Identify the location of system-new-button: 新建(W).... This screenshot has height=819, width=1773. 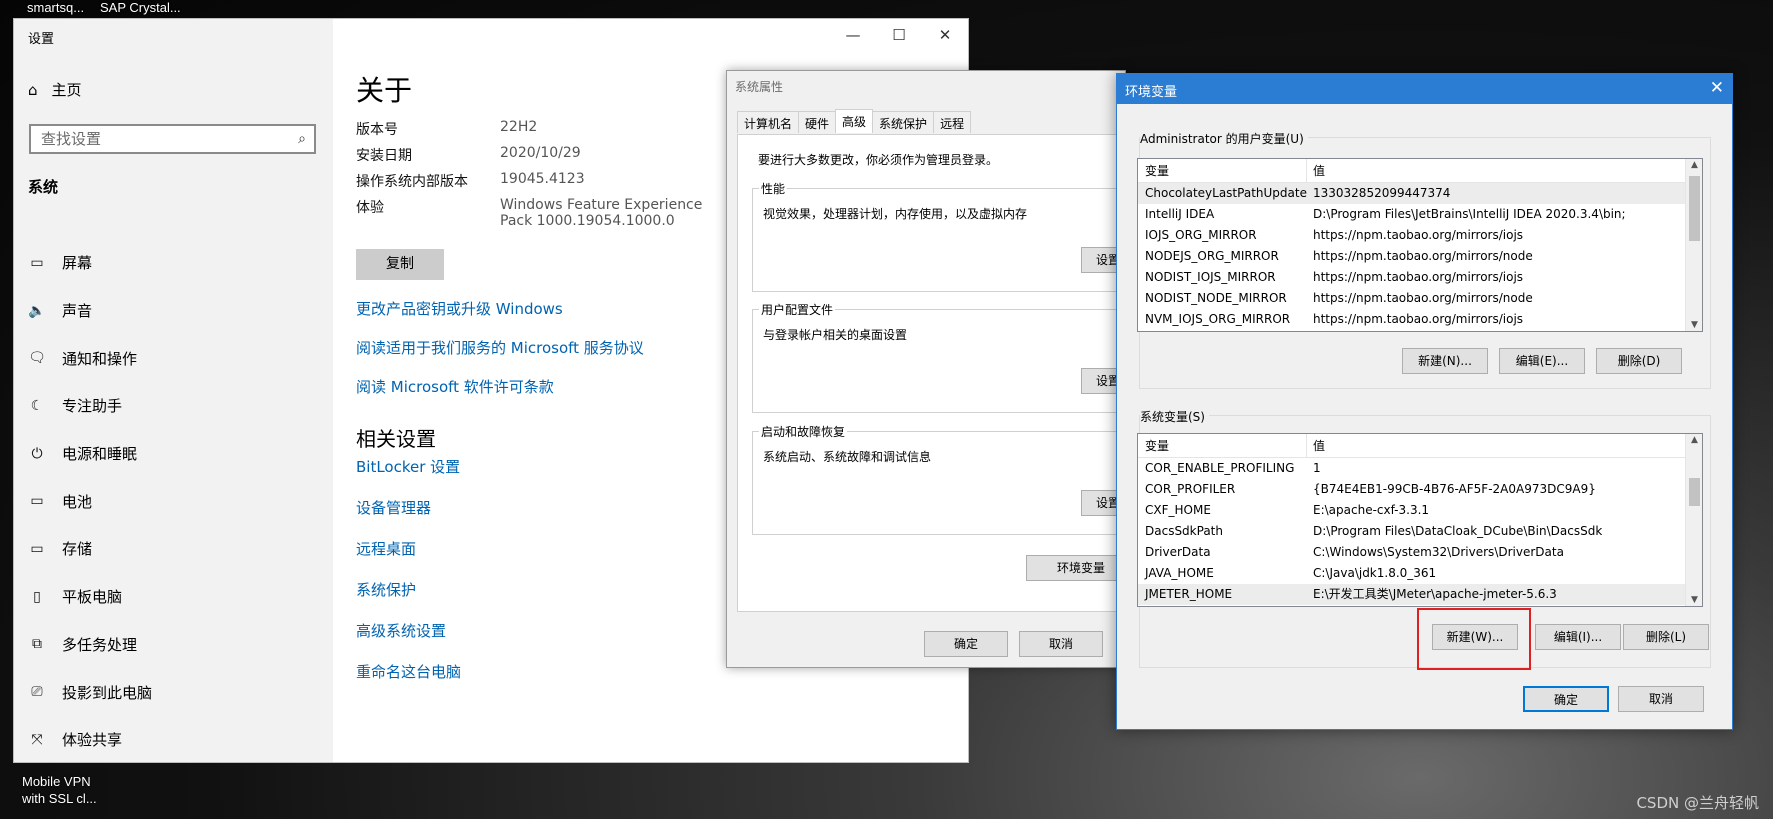
(1475, 637).